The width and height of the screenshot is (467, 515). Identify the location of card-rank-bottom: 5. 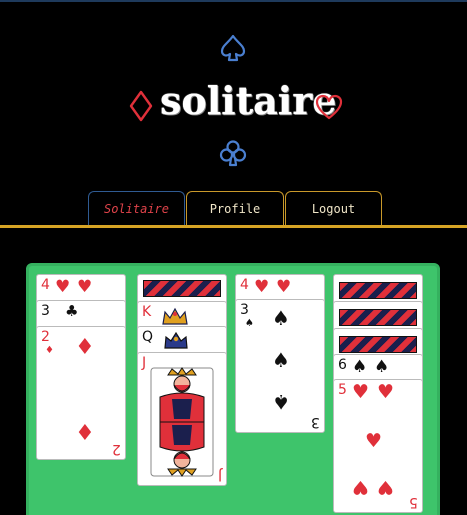
(413, 502).